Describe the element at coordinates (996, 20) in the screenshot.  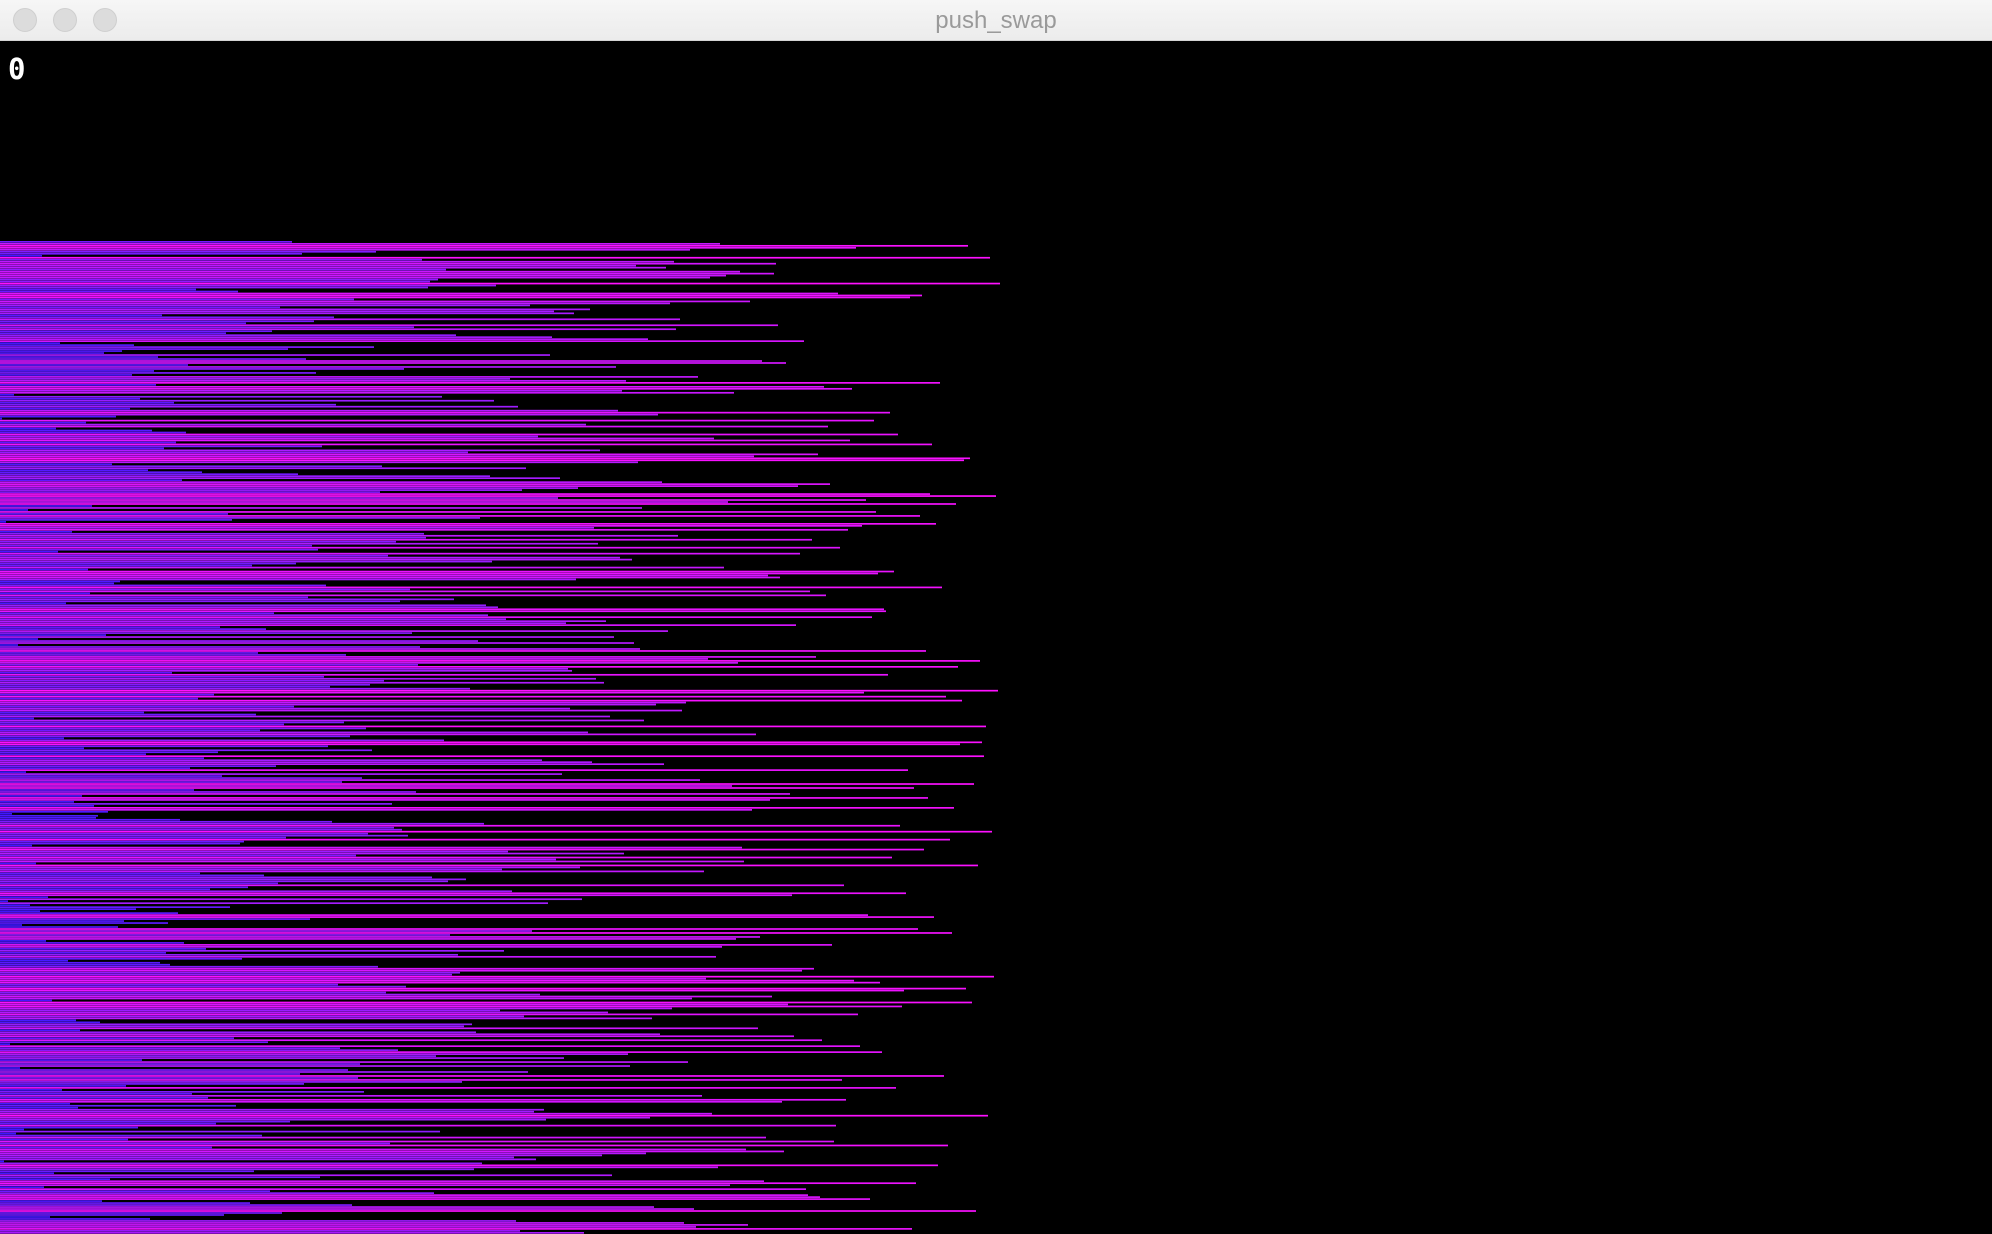
I see `title-bar: push_swap` at that location.